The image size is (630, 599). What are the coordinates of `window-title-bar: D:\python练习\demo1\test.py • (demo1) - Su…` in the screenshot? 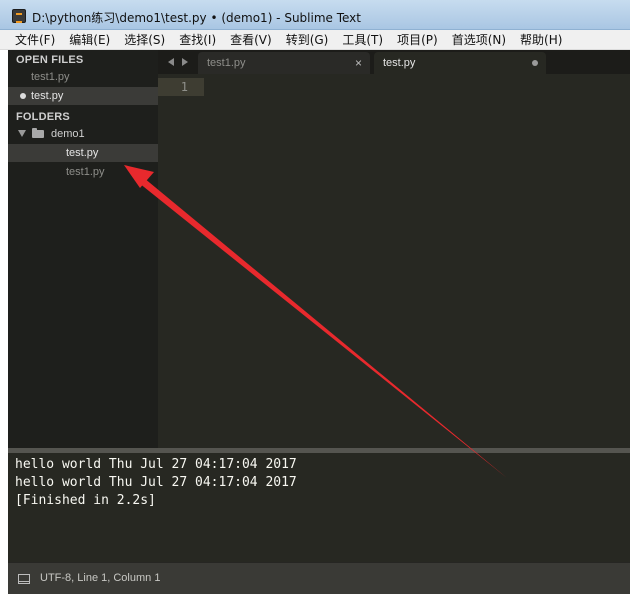 It's located at (315, 15).